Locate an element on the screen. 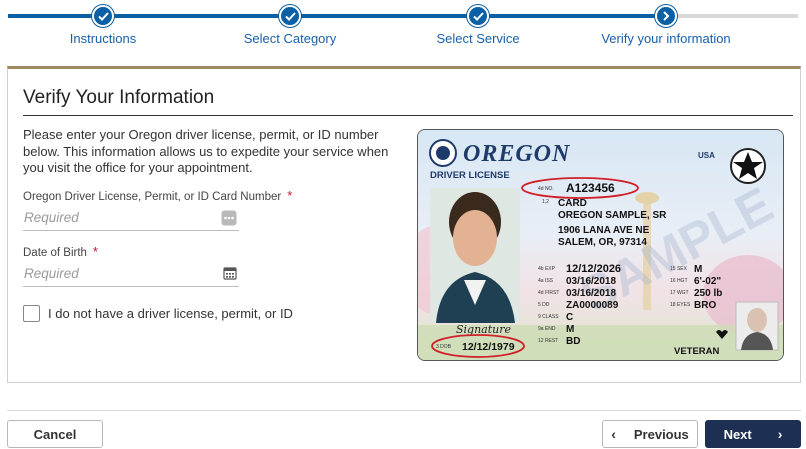  cancel-button-label: Cancel is located at coordinates (55, 434).